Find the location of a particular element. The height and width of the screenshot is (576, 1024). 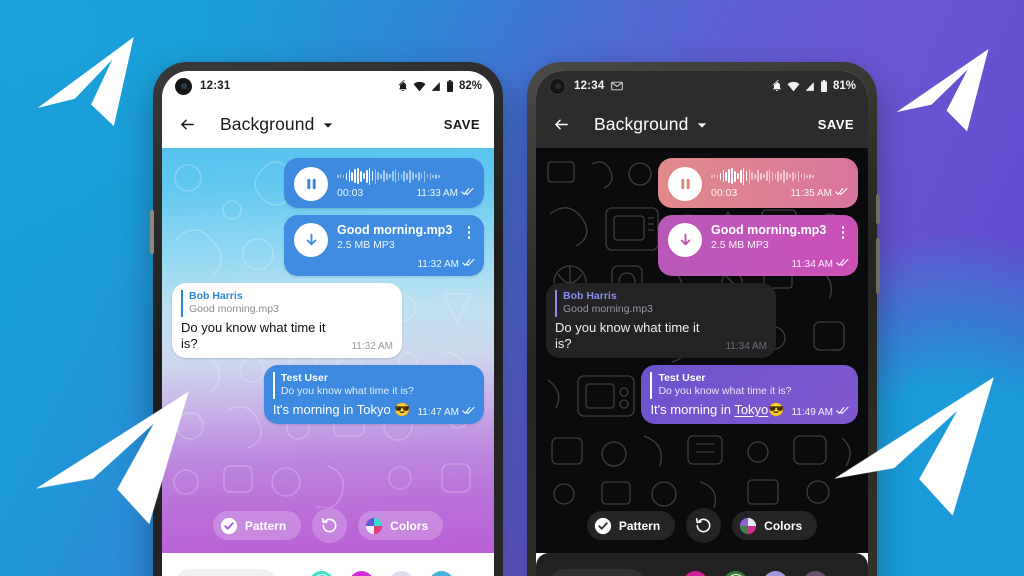

status-bar: 12:34 81% is located at coordinates (702, 86).